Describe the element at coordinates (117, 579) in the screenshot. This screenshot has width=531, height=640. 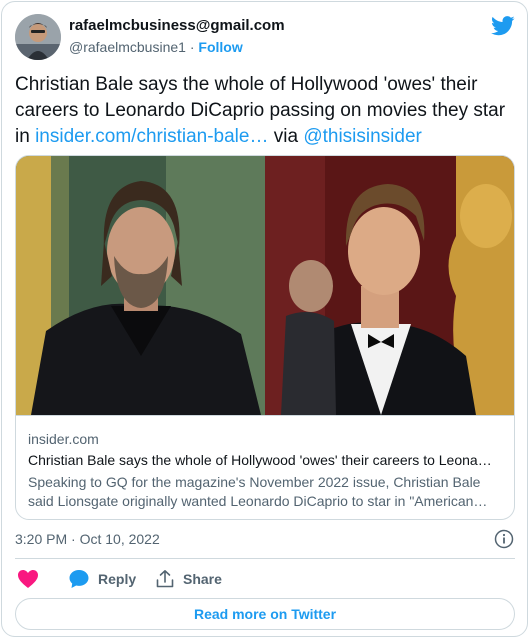
I see `reply-label: Reply` at that location.